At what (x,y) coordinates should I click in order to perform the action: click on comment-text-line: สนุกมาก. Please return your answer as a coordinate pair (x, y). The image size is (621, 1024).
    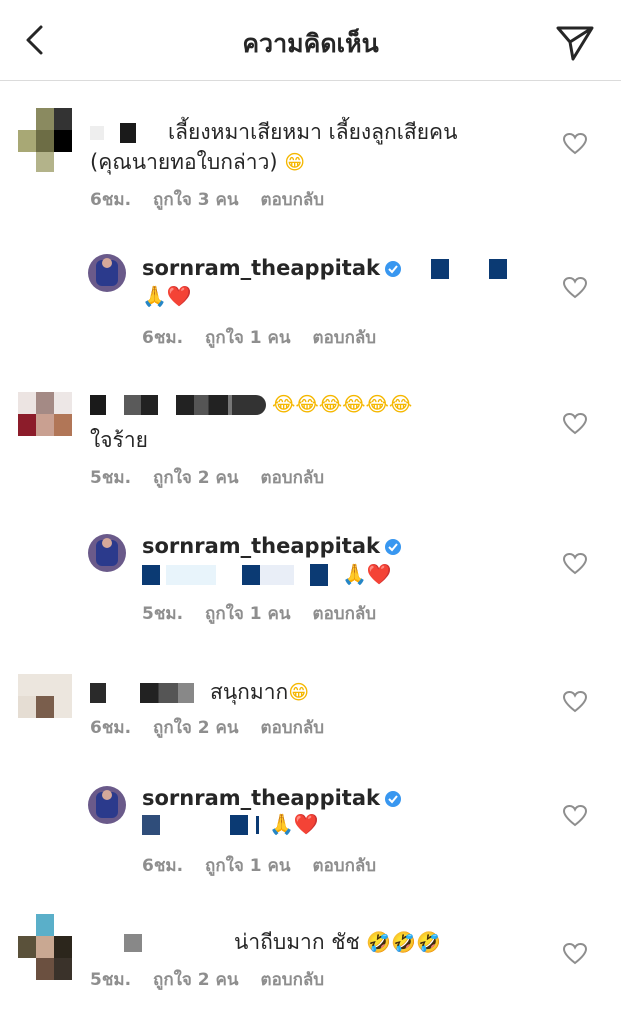
    Looking at the image, I should click on (249, 692).